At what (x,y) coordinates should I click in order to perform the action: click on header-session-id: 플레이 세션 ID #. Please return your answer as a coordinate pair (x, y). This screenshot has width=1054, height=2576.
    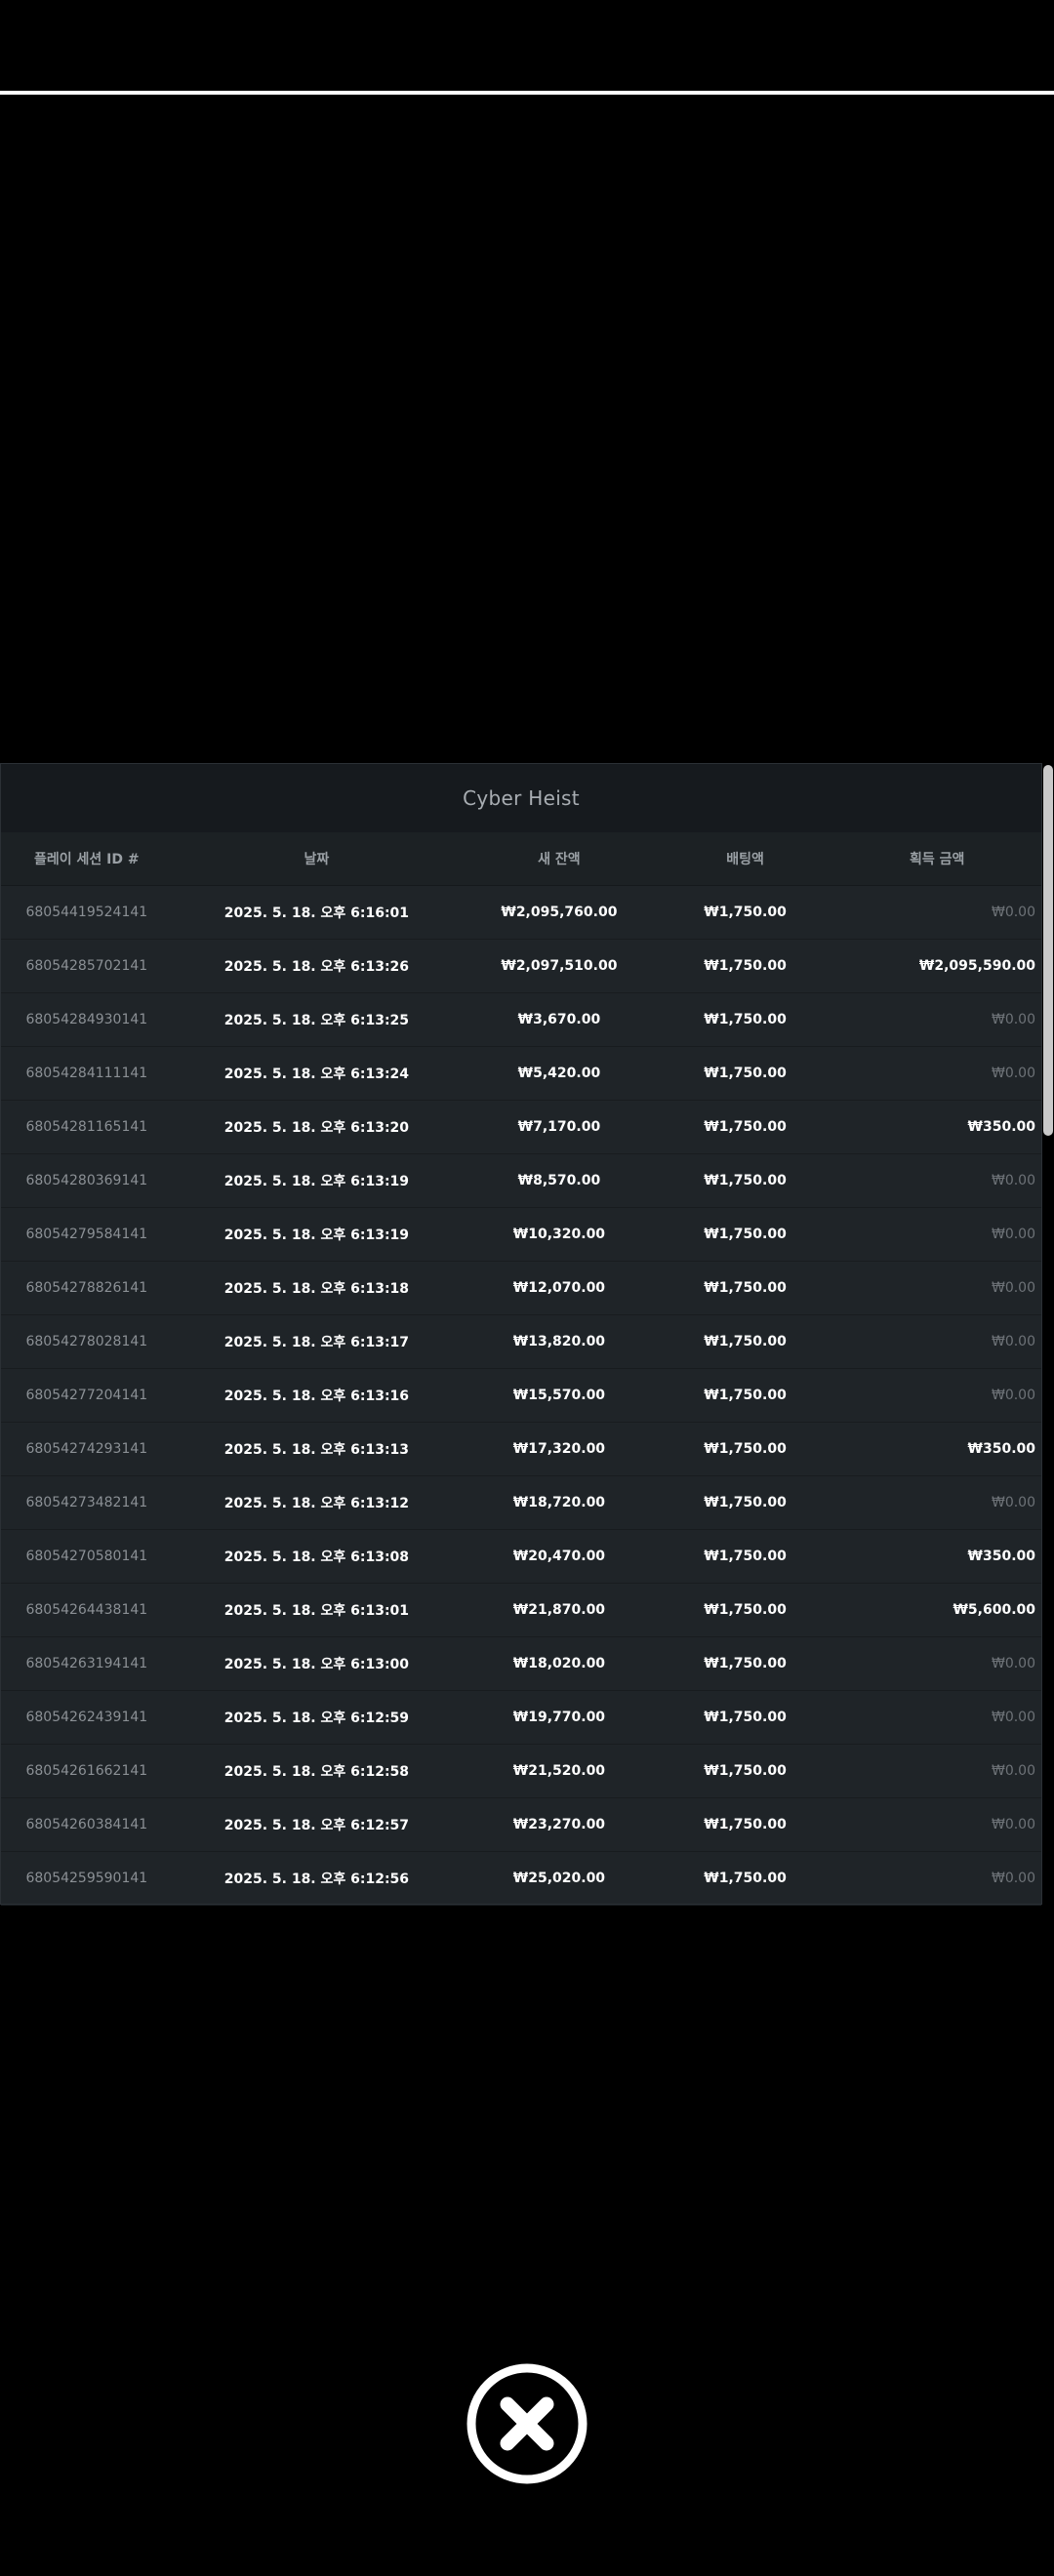
    Looking at the image, I should click on (87, 859).